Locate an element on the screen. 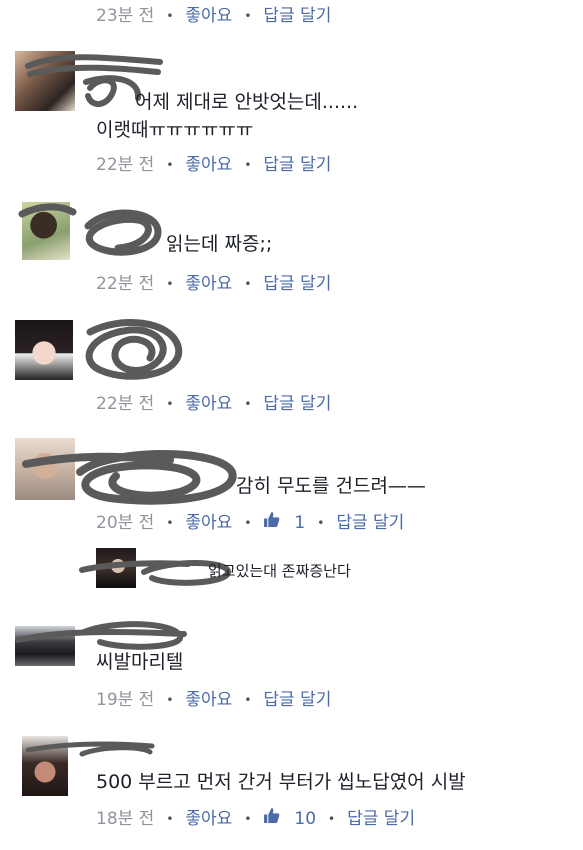 The width and height of the screenshot is (583, 850). comment-text: 씨발마리텔 is located at coordinates (140, 662).